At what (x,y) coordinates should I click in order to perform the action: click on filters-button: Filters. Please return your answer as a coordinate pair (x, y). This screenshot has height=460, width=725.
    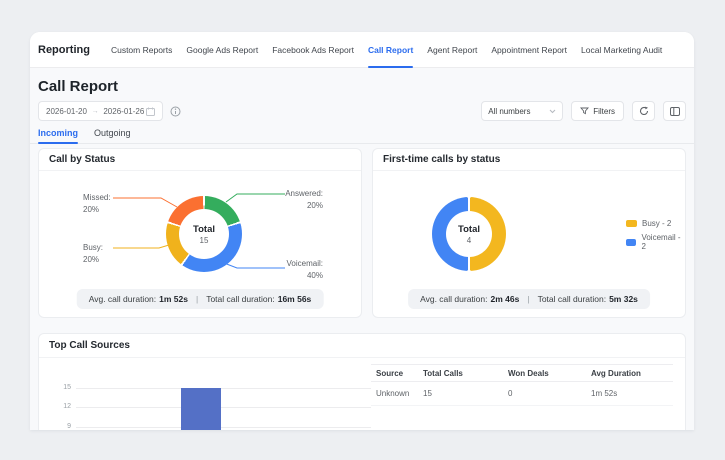
    Looking at the image, I should click on (597, 111).